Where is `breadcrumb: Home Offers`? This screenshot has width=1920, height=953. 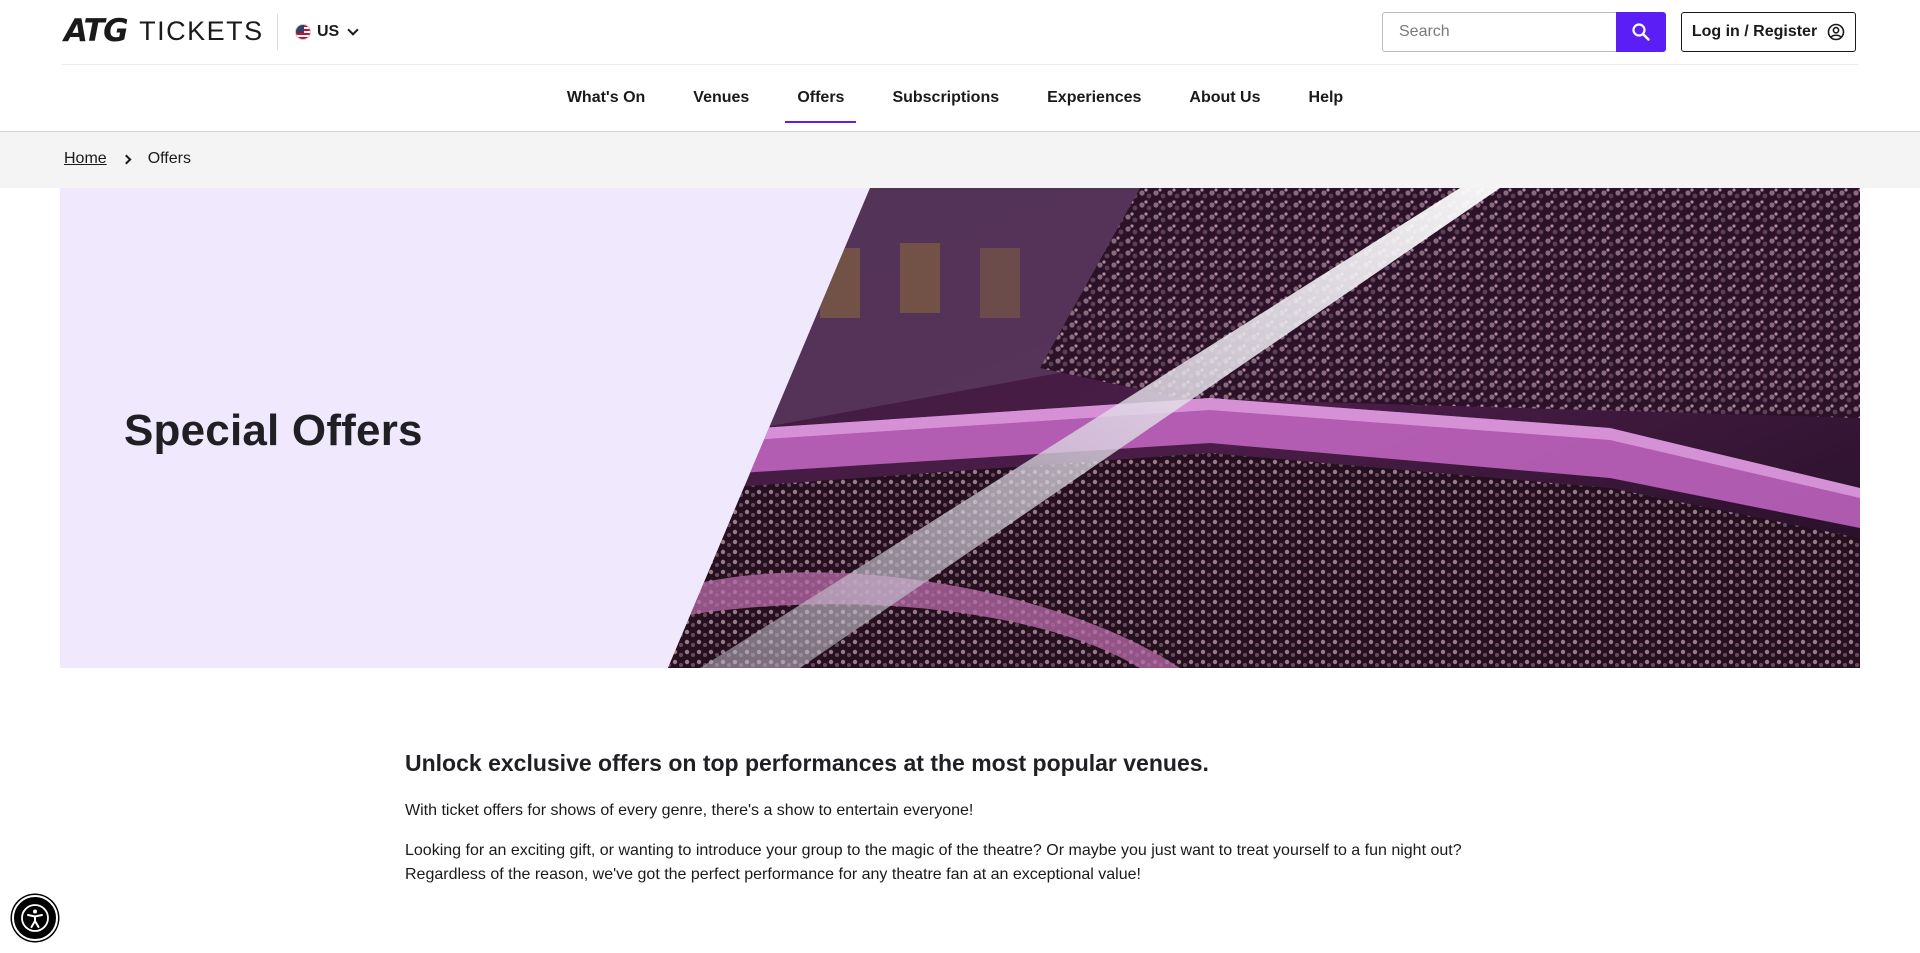 breadcrumb: Home Offers is located at coordinates (127, 159).